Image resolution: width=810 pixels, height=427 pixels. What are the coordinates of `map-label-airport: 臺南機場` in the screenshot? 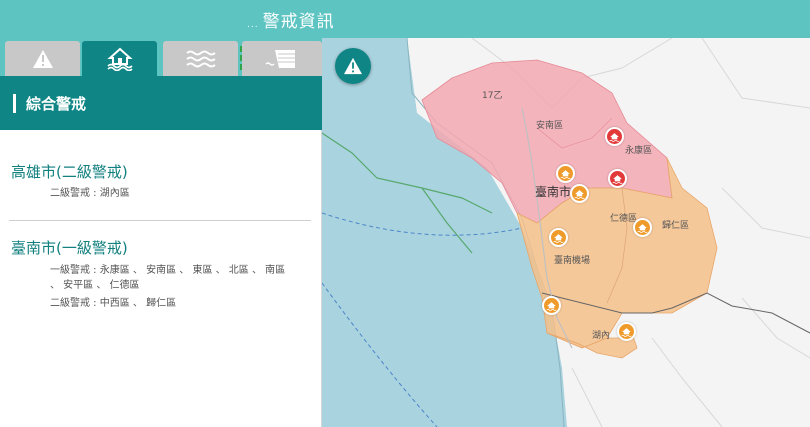 It's located at (572, 261).